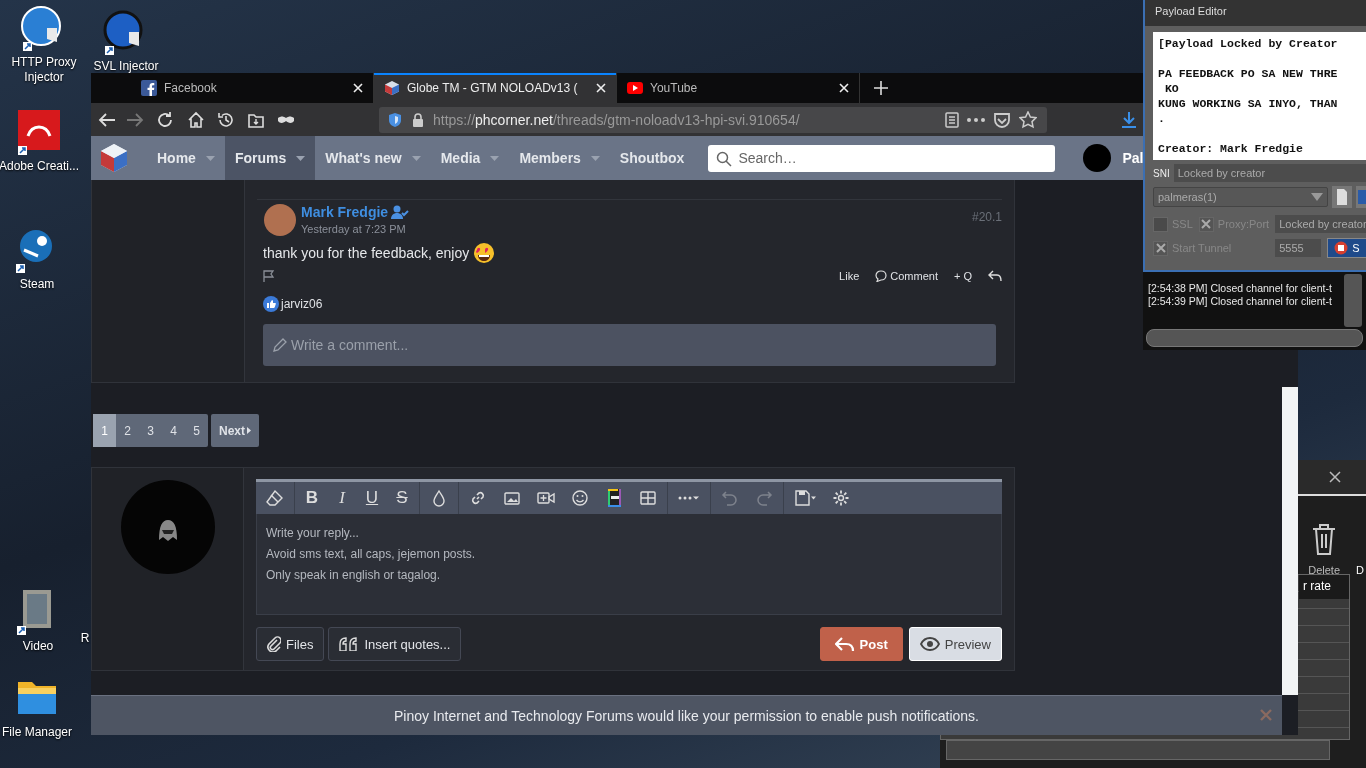 The image size is (1366, 768). I want to click on desktop-icon-label: Video, so click(38, 646).